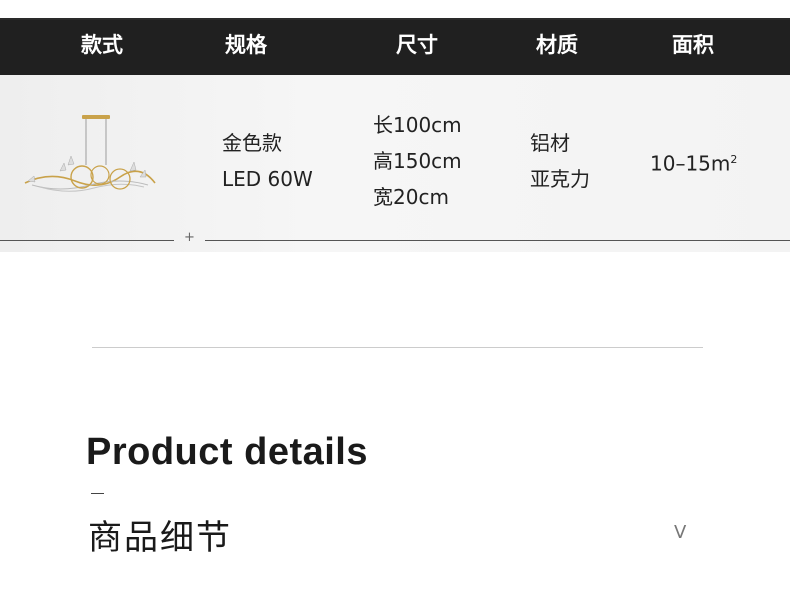 The width and height of the screenshot is (790, 608). Describe the element at coordinates (97, 493) in the screenshot. I see `title-dash` at that location.